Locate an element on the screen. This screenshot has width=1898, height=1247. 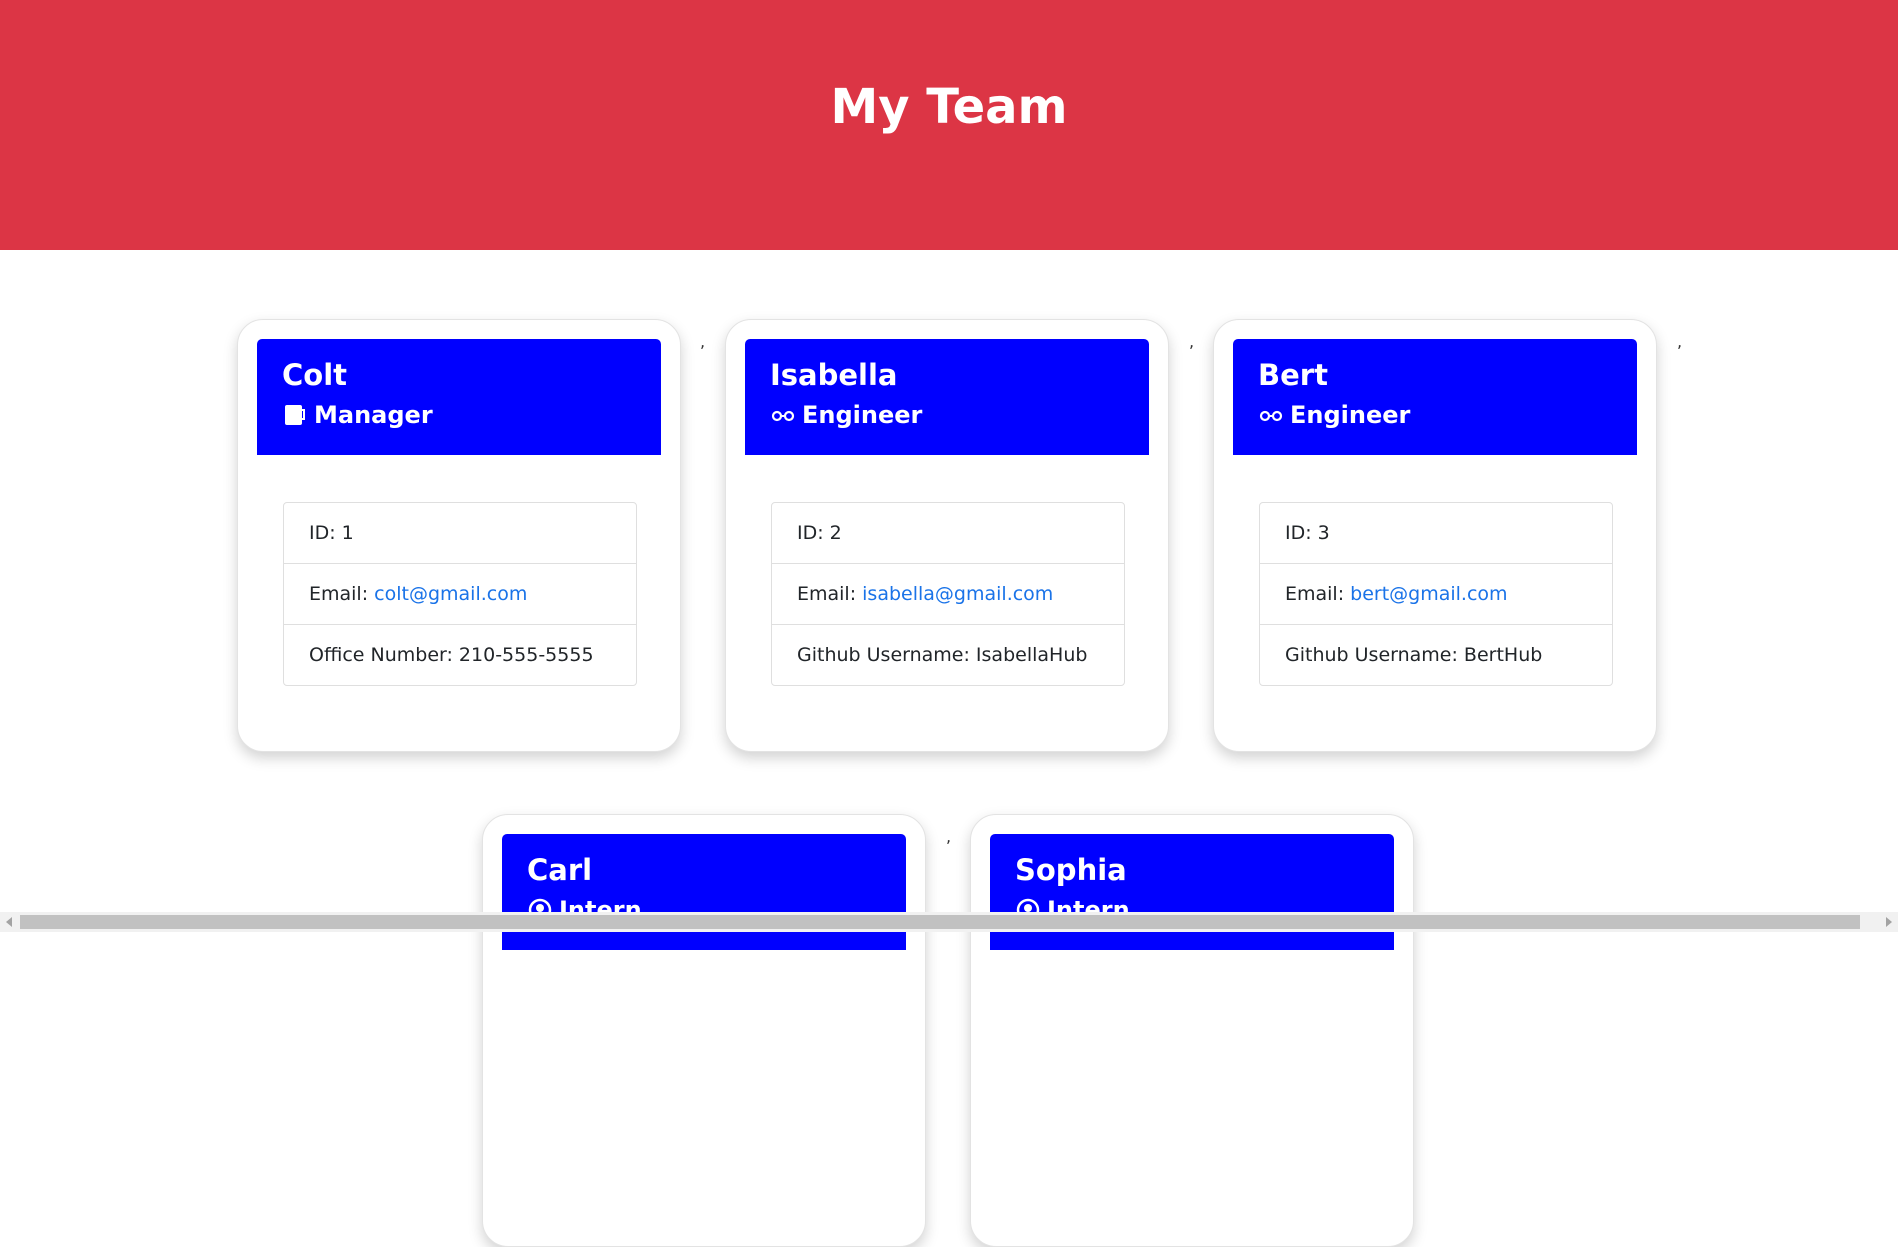
employee-role: Manager is located at coordinates (357, 415).